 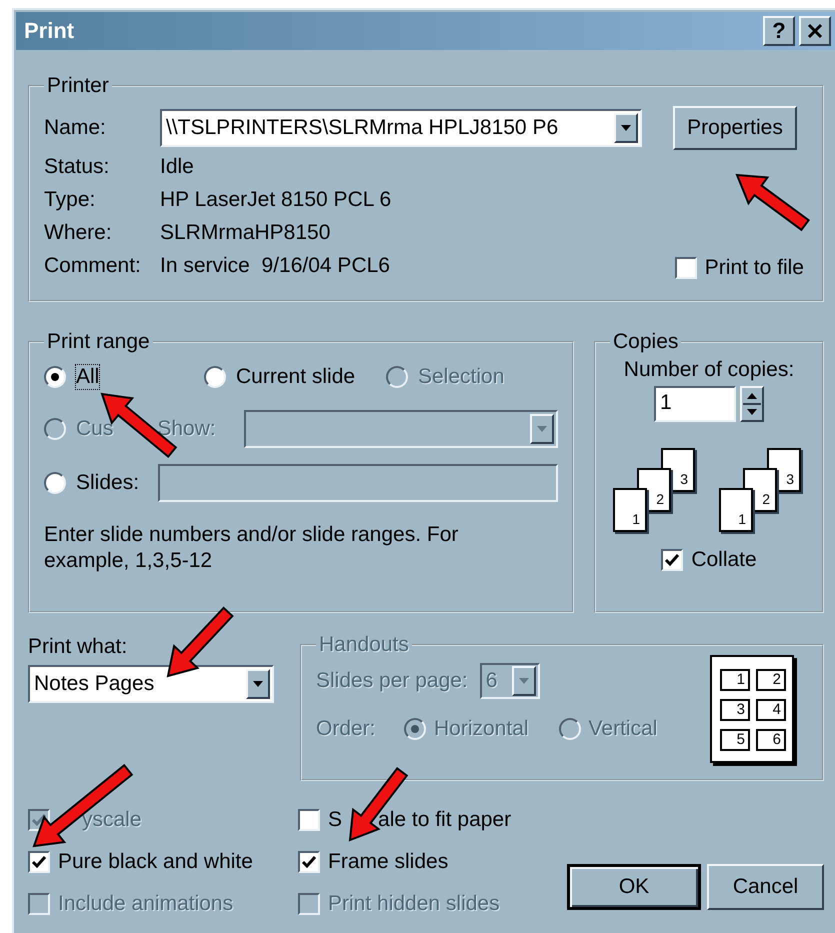 What do you see at coordinates (77, 166) in the screenshot?
I see `info-label: Status:` at bounding box center [77, 166].